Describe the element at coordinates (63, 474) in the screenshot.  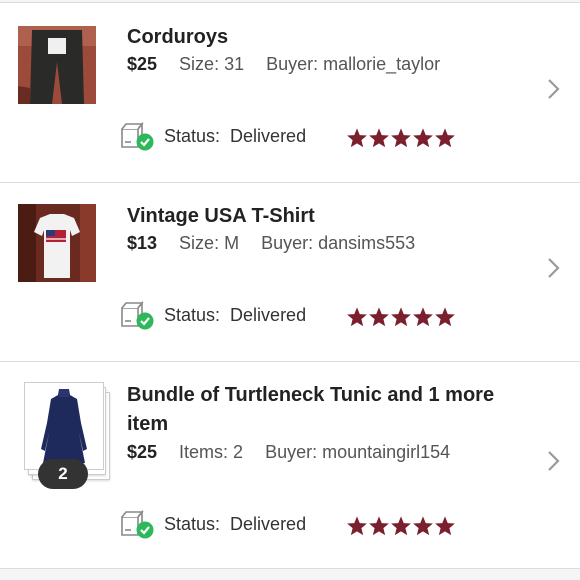
I see `bundle-count-badge: 2` at that location.